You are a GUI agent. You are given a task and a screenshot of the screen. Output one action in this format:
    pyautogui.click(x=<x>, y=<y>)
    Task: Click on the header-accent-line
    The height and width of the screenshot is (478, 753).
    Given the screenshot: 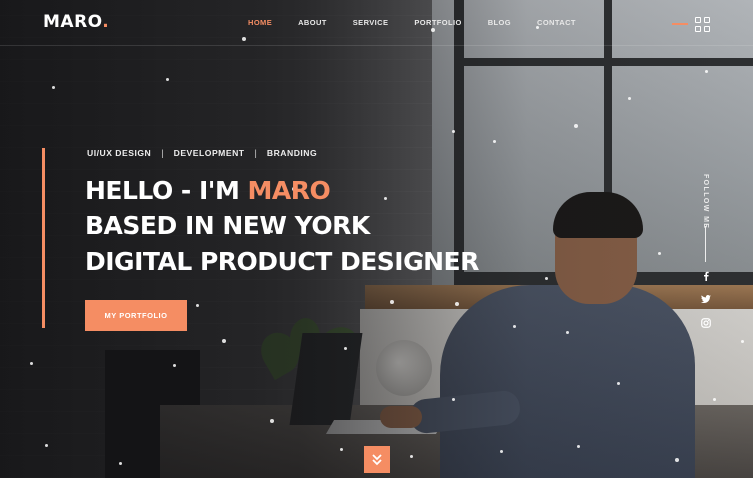 What is the action you would take?
    pyautogui.click(x=680, y=24)
    